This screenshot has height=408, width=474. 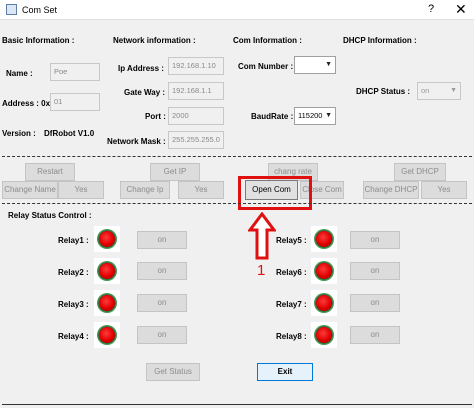 I want to click on relay4-indicator, so click(x=107, y=335).